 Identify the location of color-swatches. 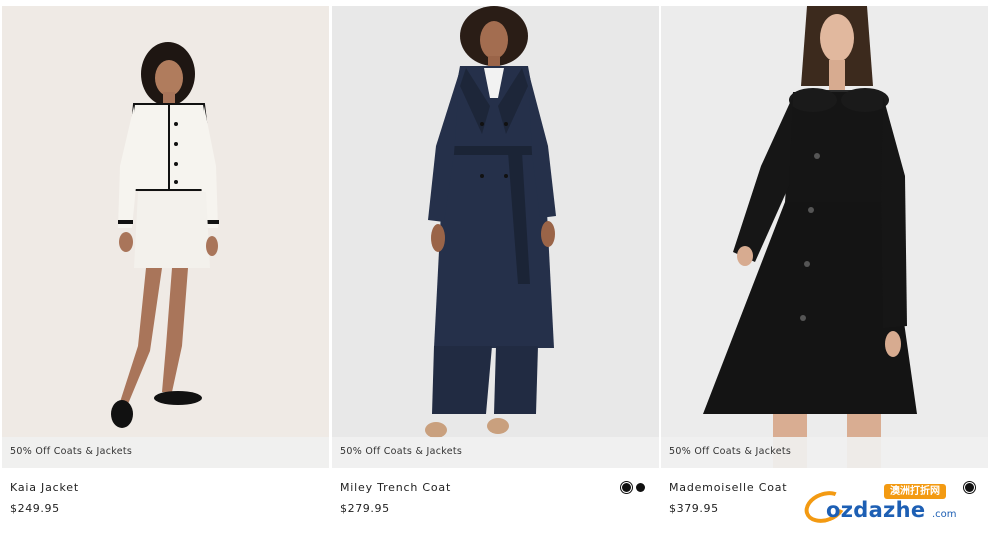
(633, 487).